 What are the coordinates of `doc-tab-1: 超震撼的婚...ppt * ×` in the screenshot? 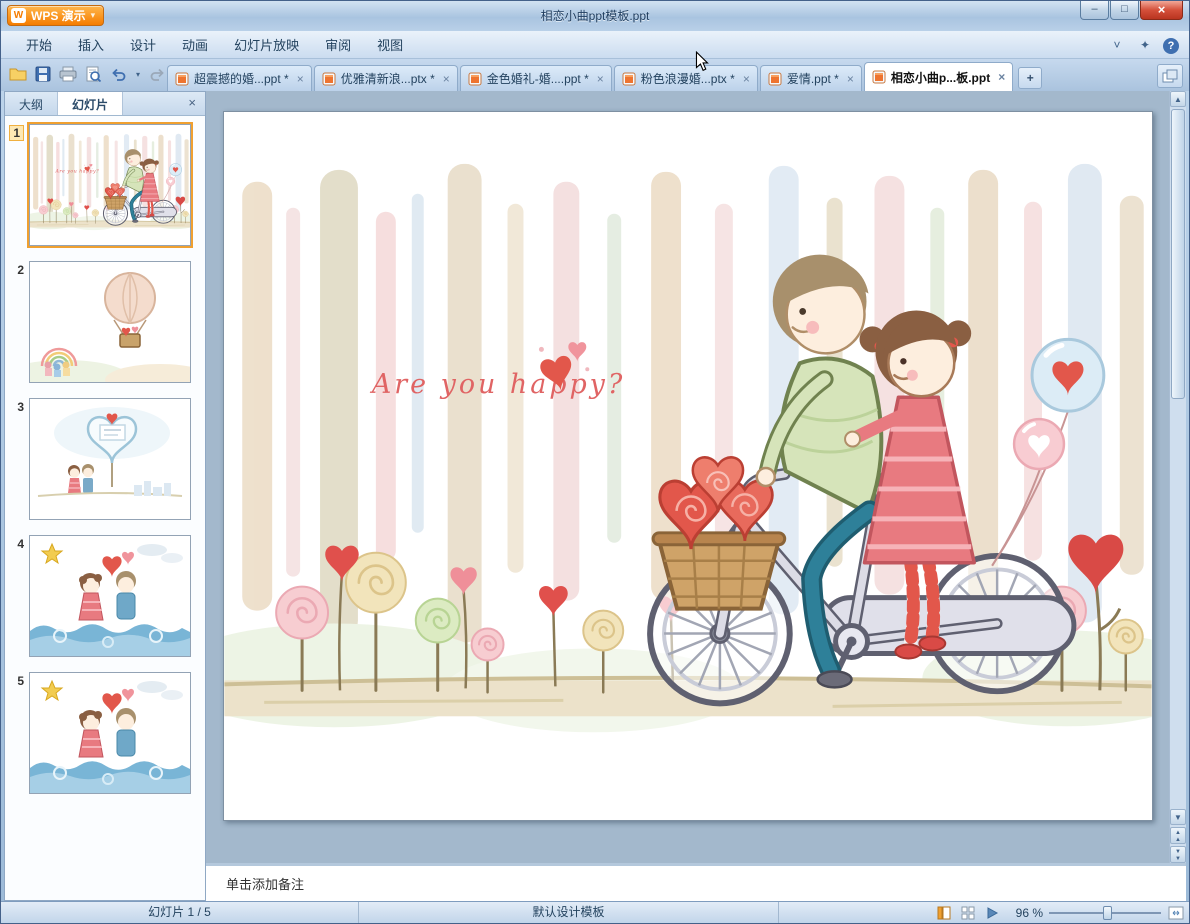 It's located at (239, 78).